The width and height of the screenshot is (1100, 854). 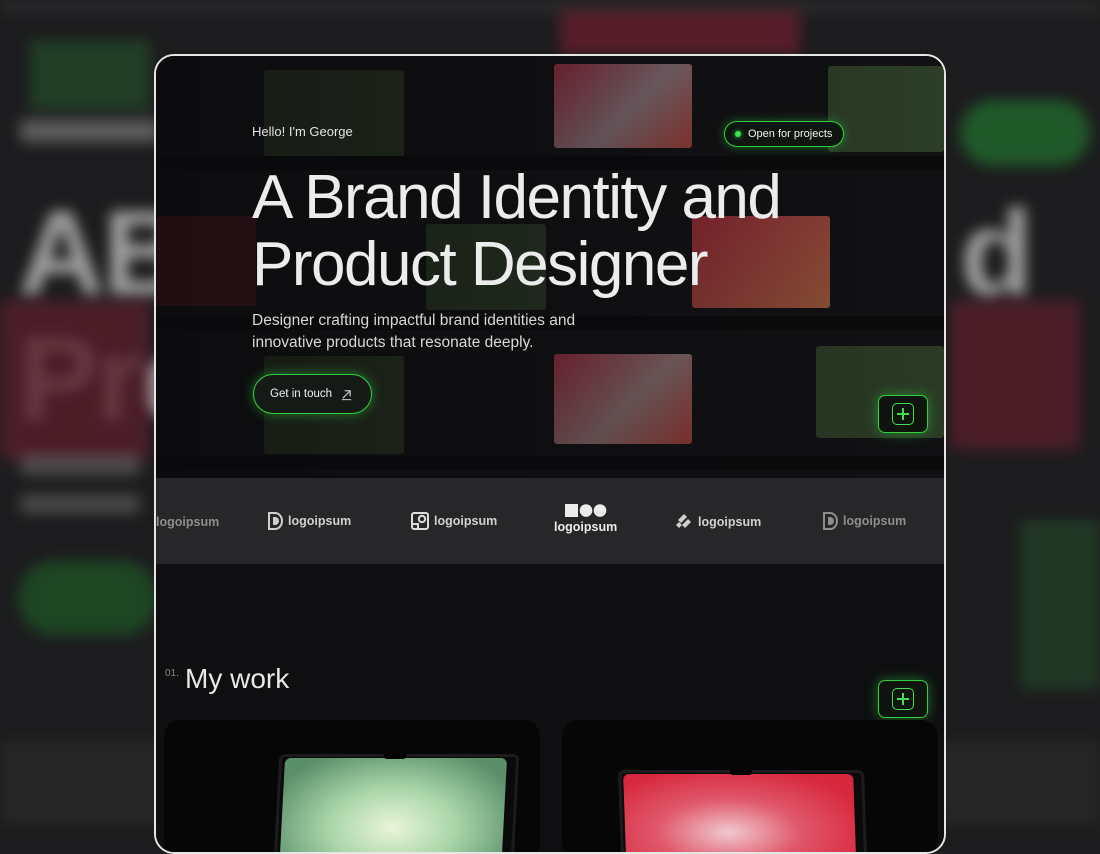 What do you see at coordinates (237, 678) in the screenshot?
I see `section-title: My work` at bounding box center [237, 678].